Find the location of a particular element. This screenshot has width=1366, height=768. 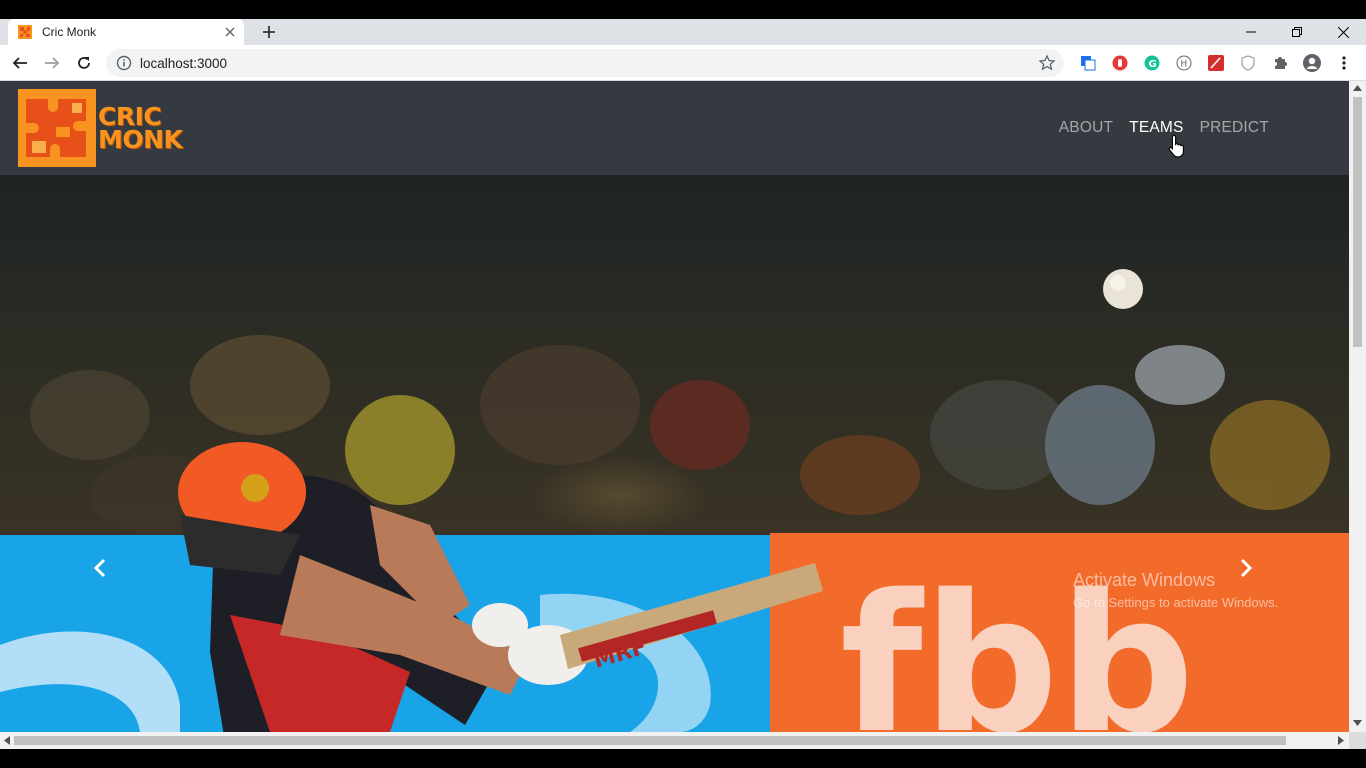

url-text: localhost:3000 is located at coordinates (184, 63).